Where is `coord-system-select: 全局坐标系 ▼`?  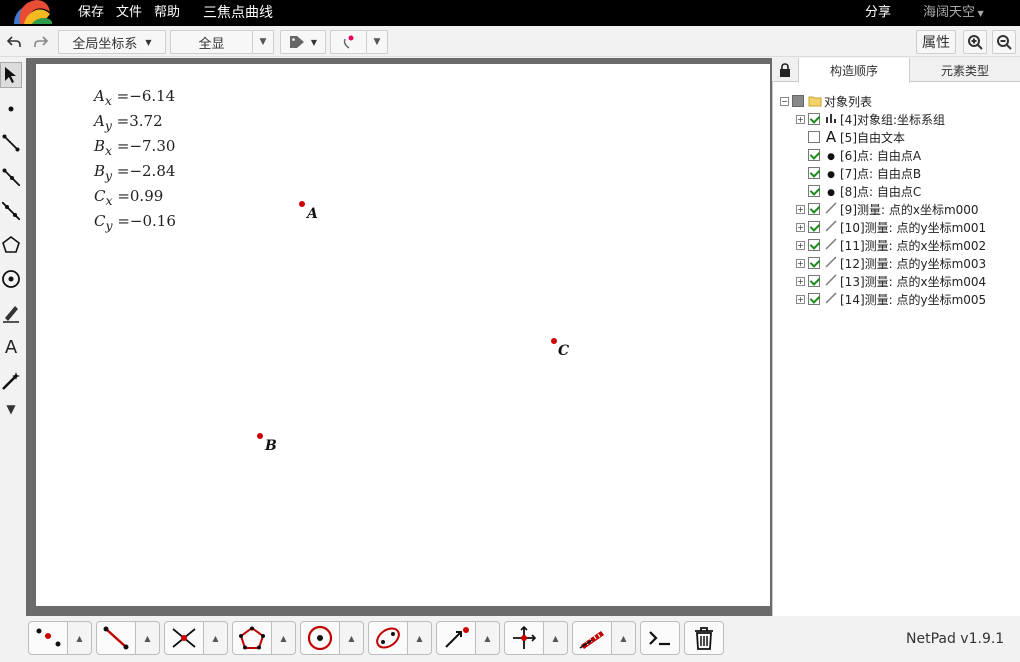
coord-system-select: 全局坐标系 ▼ is located at coordinates (112, 42).